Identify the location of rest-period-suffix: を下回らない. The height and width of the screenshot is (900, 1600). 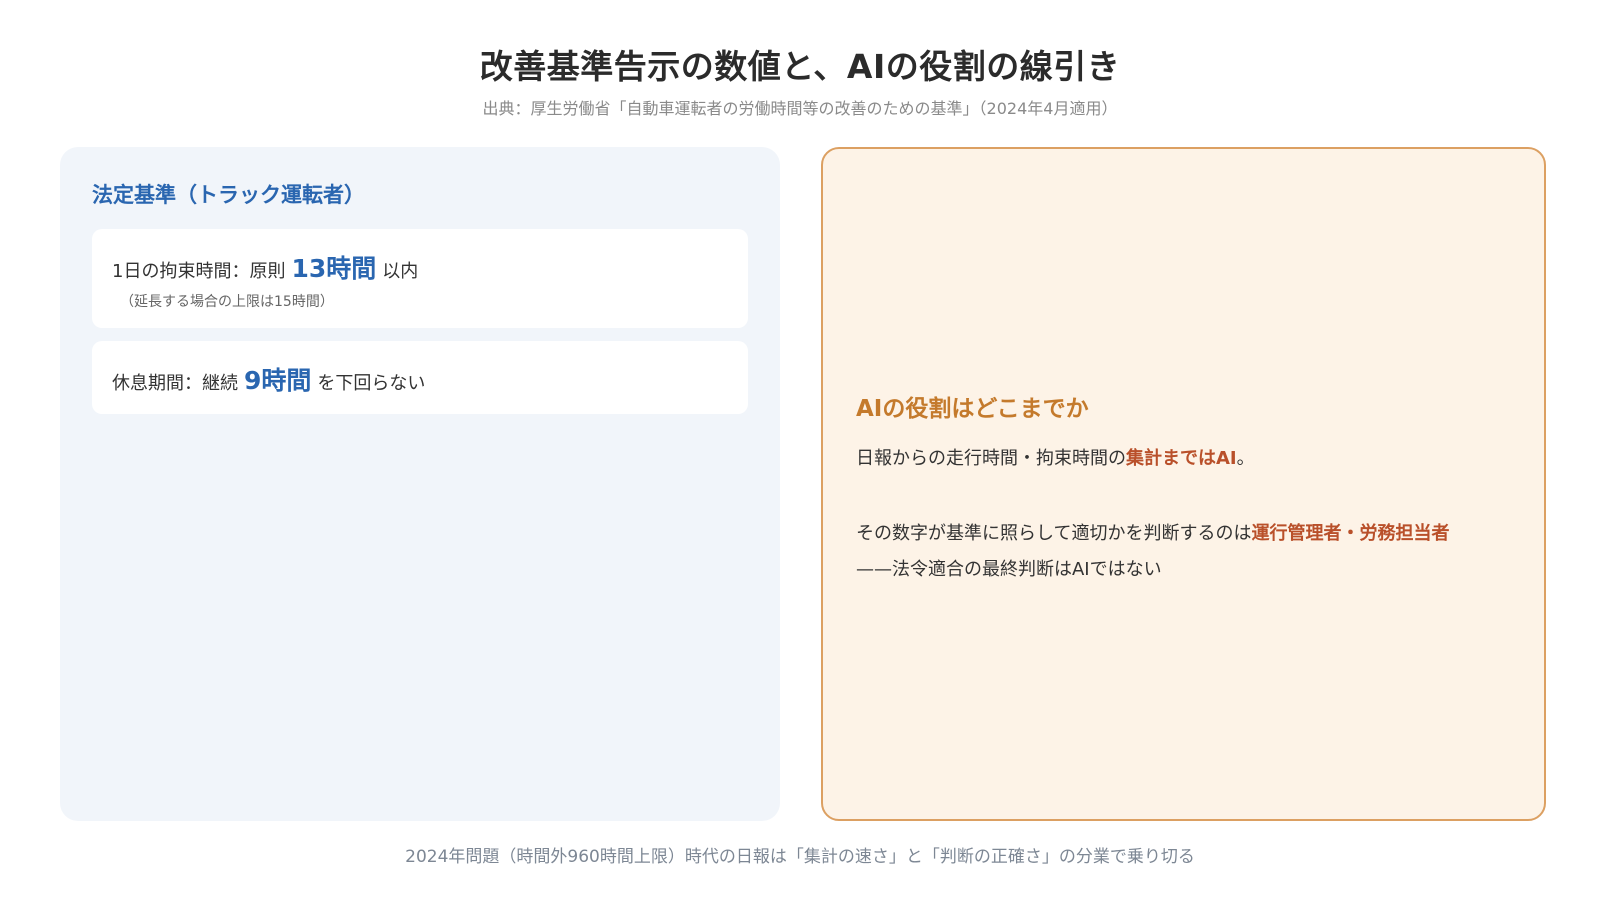
(371, 383).